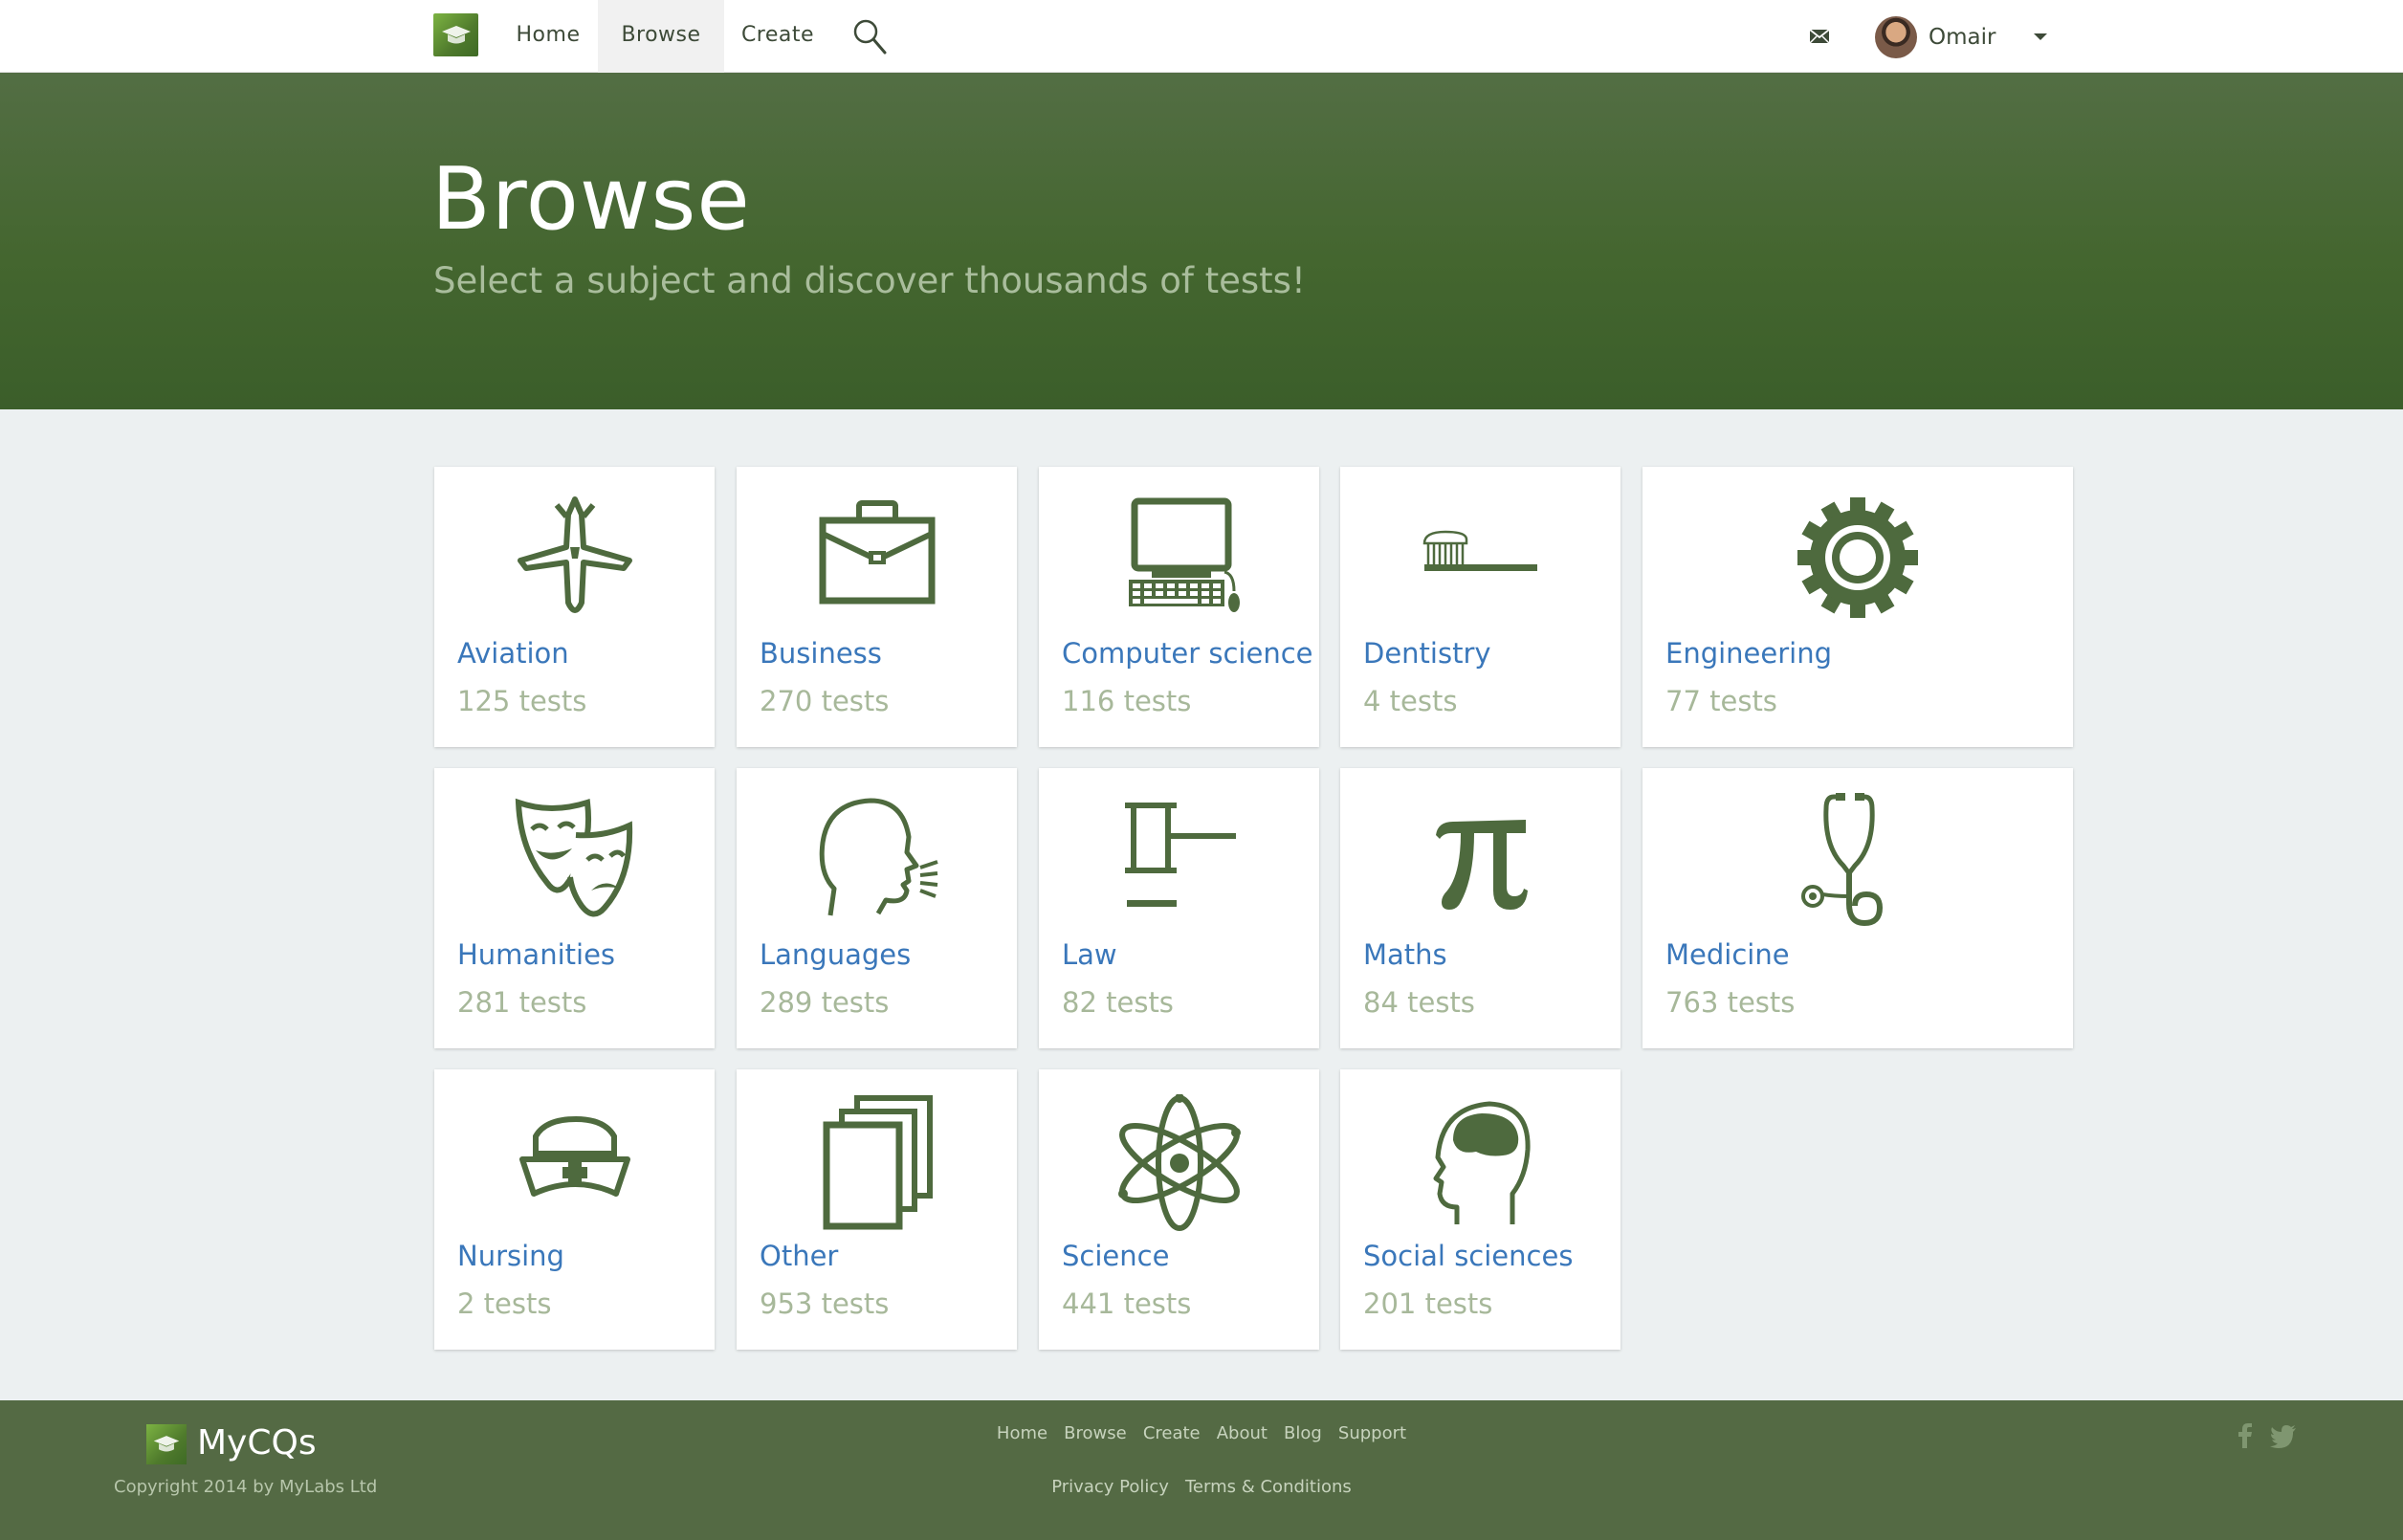  I want to click on subject-test-count: 953 tests, so click(825, 1303).